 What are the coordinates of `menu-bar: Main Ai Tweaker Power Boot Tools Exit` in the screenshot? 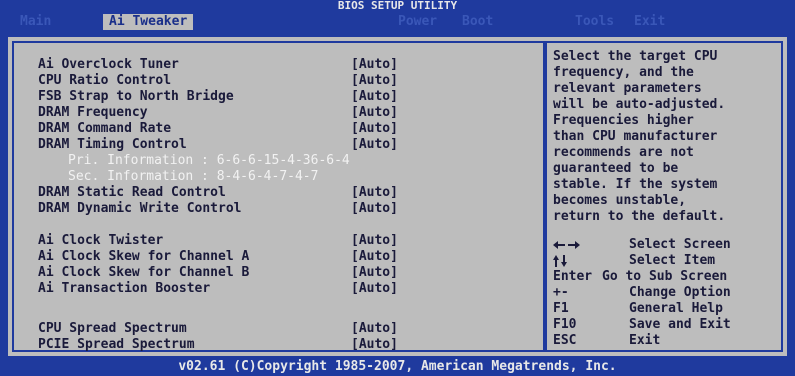 It's located at (397, 22).